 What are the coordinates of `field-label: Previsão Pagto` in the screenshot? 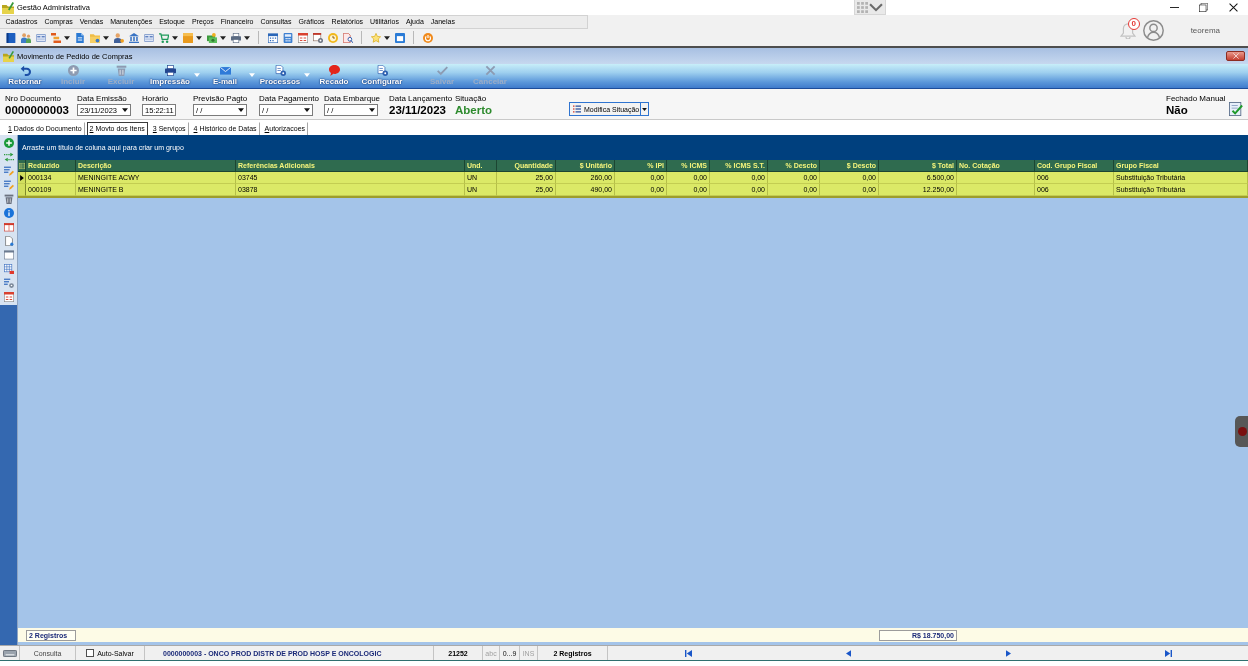 It's located at (220, 98).